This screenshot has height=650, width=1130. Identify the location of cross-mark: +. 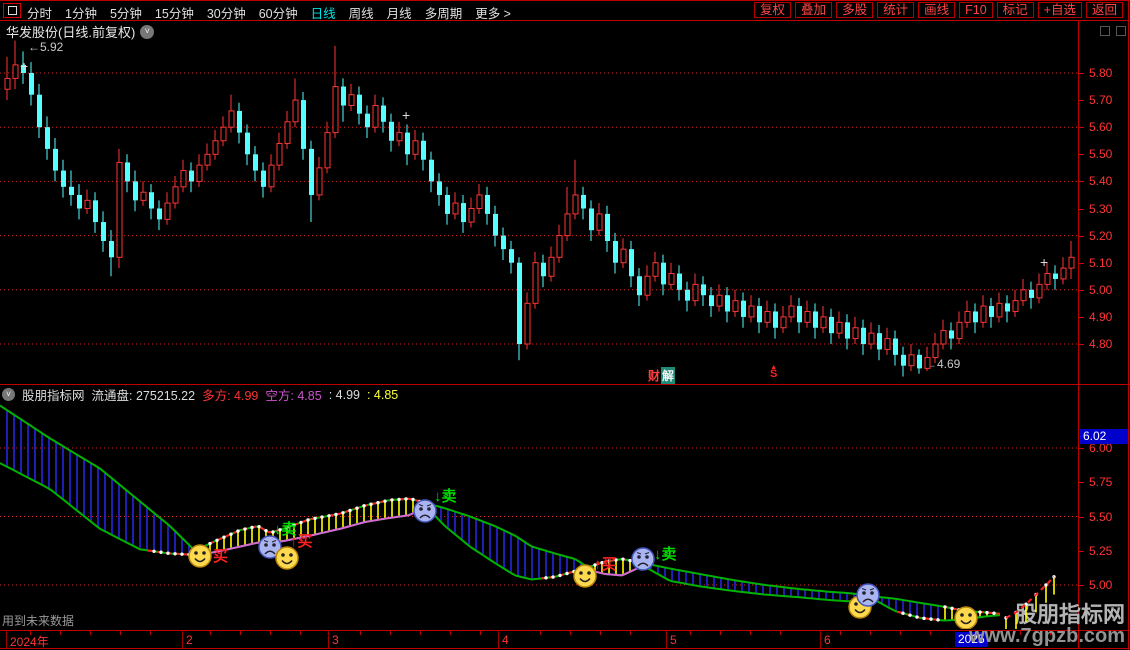
(1044, 262).